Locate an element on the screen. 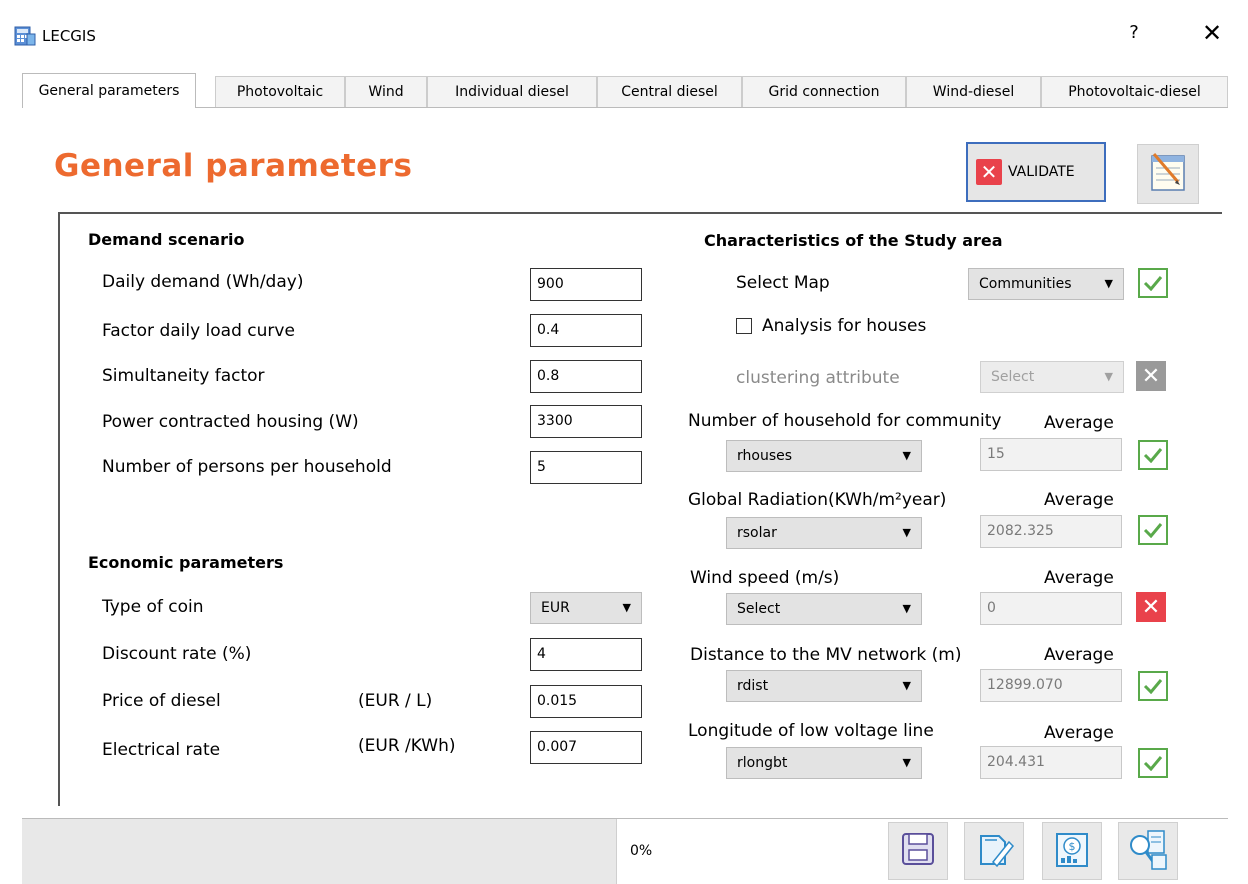 The height and width of the screenshot is (884, 1248). discount-rate-label: Discount rate (%) is located at coordinates (177, 654).